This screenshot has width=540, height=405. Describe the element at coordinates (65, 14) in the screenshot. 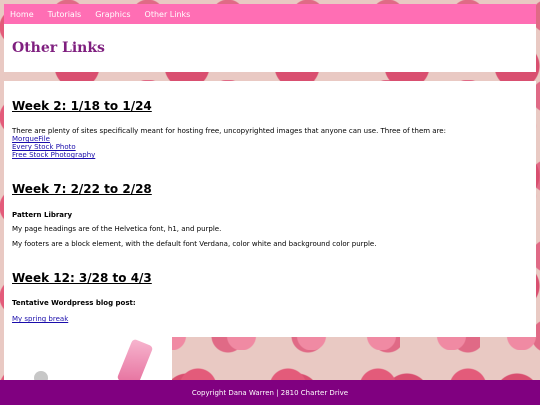

I see `nav-link-tutorials: Tutorials` at that location.